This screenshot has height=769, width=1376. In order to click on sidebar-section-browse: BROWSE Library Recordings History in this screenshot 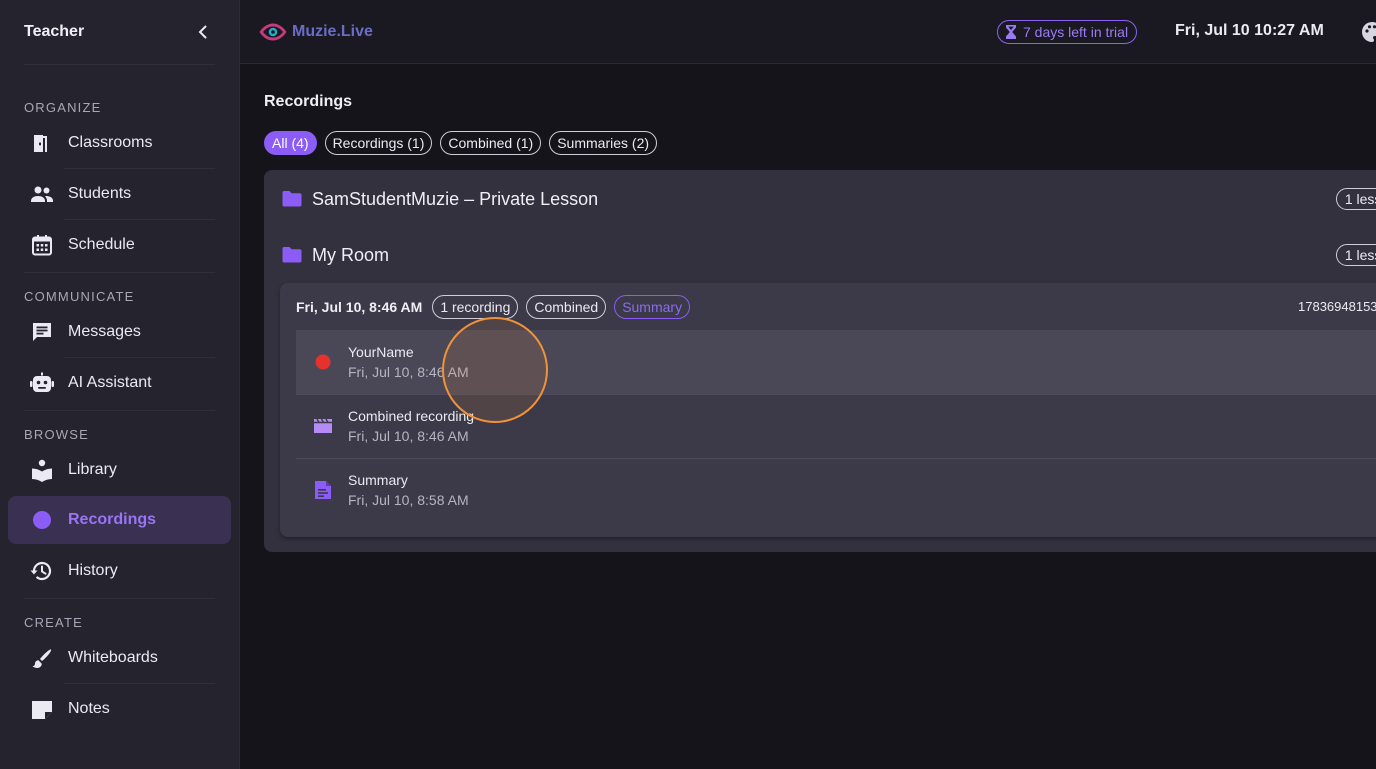, I will do `click(119, 503)`.